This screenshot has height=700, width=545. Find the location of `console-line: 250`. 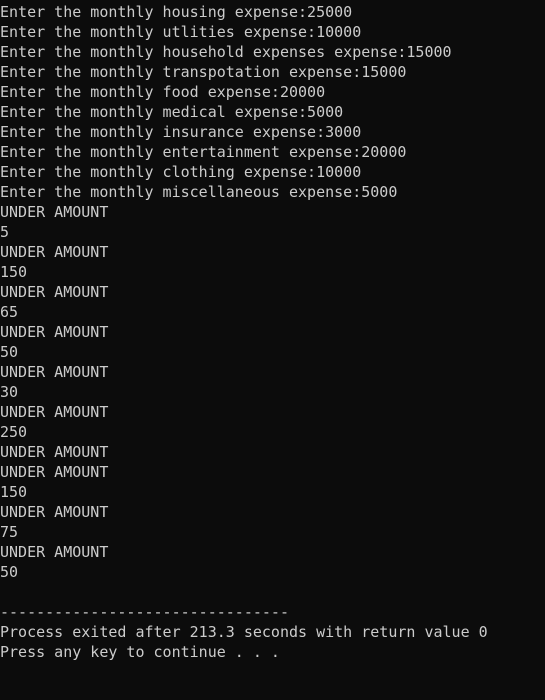

console-line: 250 is located at coordinates (14, 432).